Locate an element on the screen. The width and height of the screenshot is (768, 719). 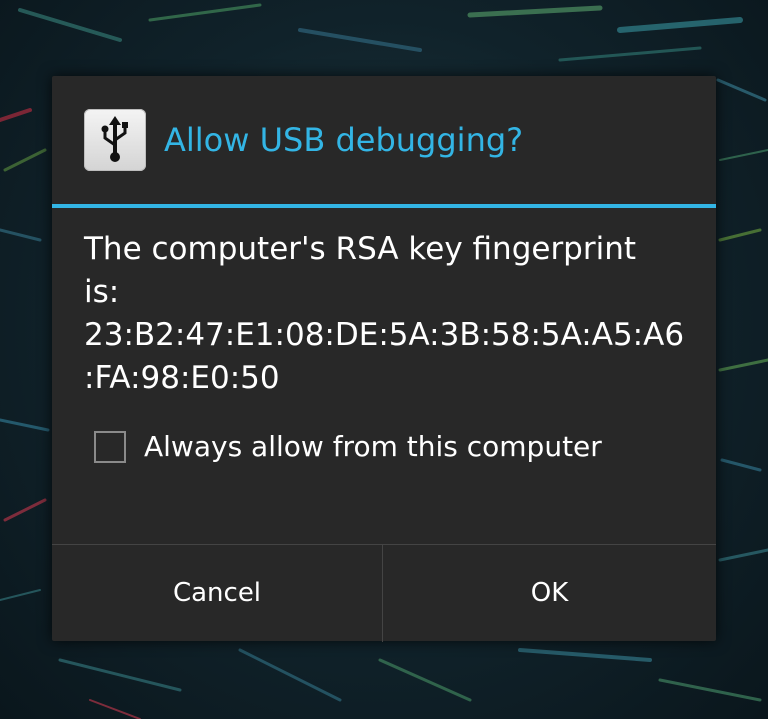
rsa-fingerprint-line: 23:B2:47:E1:08:DE:5A:3B:58:5A:A5:A6 is located at coordinates (384, 335).